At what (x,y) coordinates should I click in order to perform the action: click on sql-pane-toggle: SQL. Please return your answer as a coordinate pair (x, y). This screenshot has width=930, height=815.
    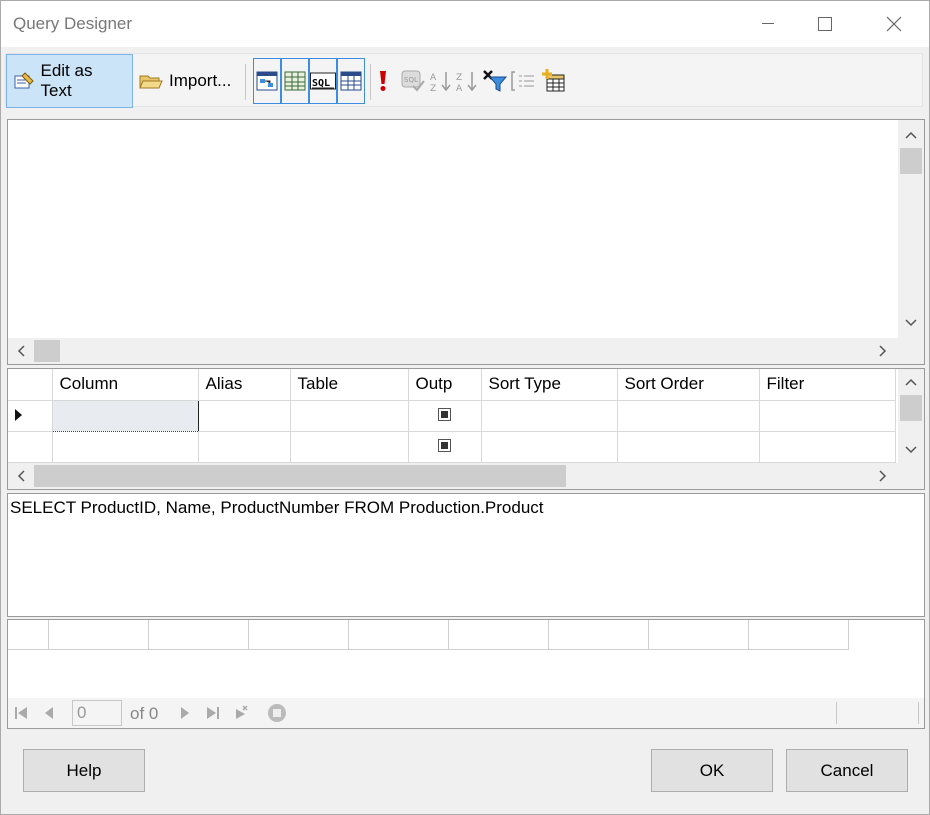
    Looking at the image, I should click on (323, 81).